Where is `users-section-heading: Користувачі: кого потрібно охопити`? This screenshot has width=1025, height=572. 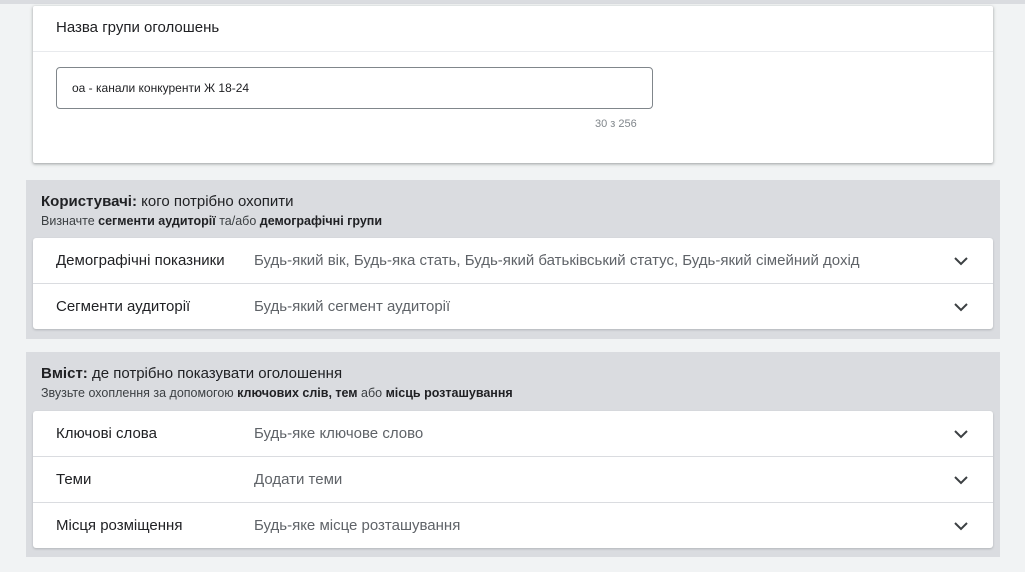 users-section-heading: Користувачі: кого потрібно охопити is located at coordinates (167, 201).